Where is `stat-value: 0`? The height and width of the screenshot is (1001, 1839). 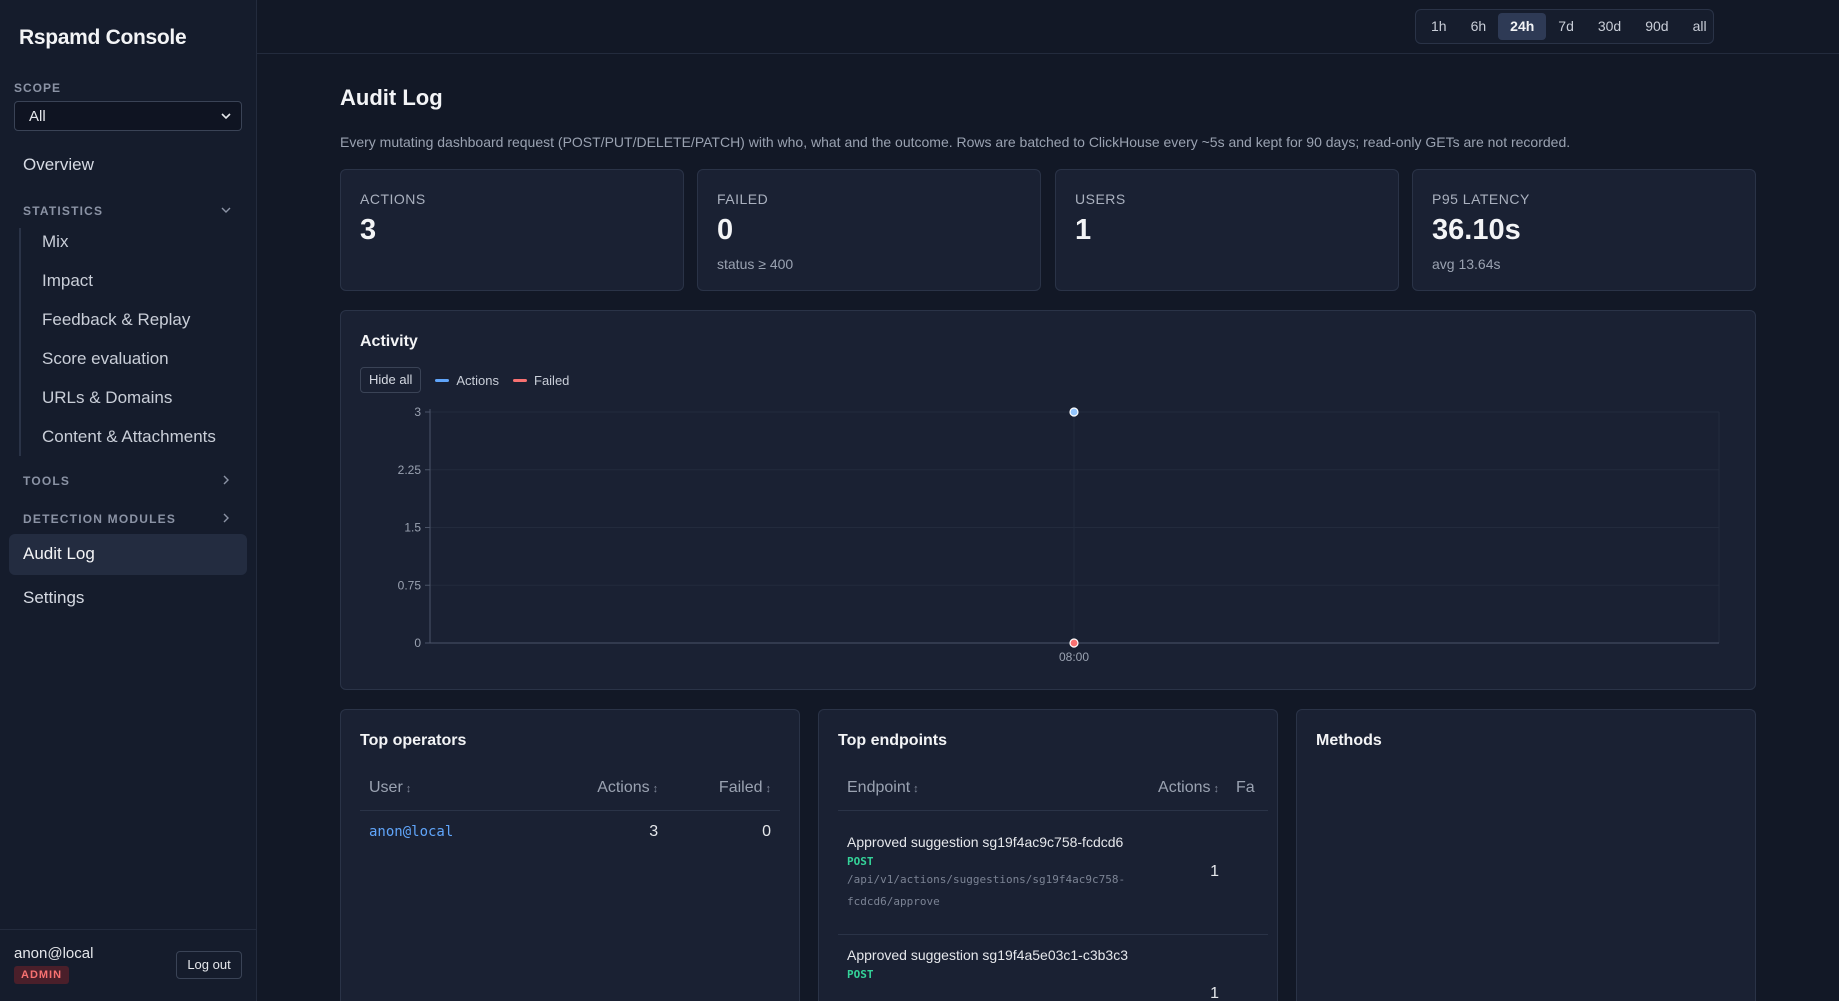 stat-value: 0 is located at coordinates (725, 230).